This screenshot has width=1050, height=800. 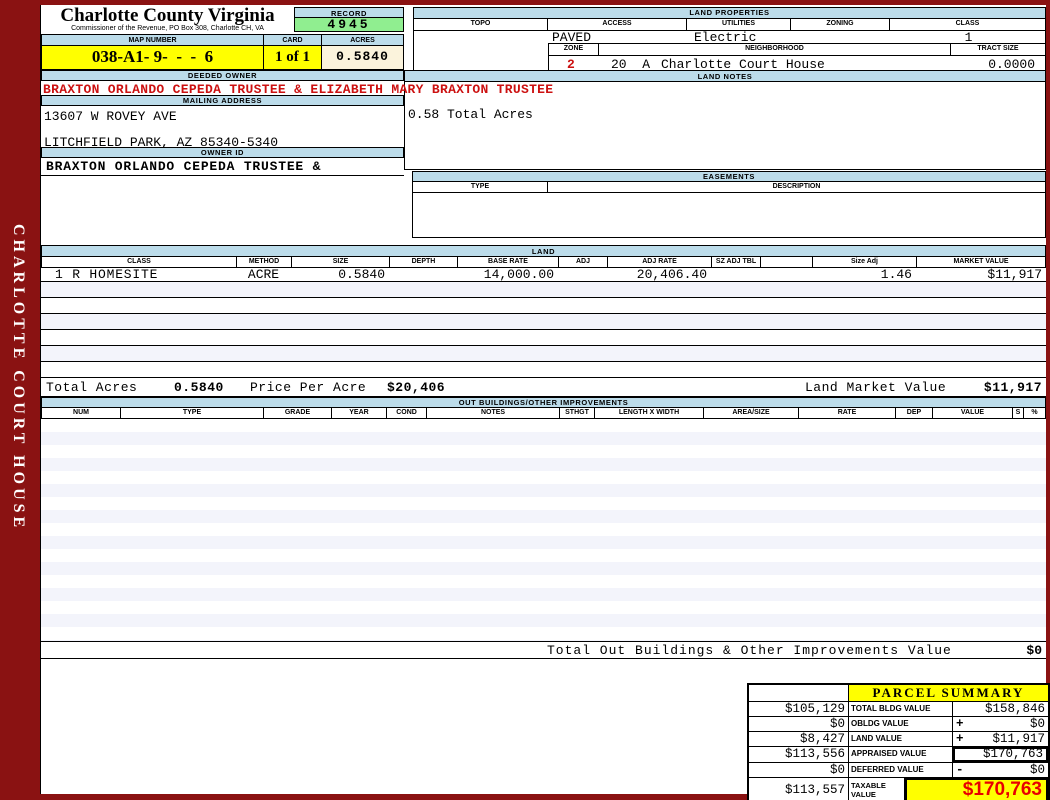 I want to click on ob-col-type: TYPE, so click(x=192, y=413).